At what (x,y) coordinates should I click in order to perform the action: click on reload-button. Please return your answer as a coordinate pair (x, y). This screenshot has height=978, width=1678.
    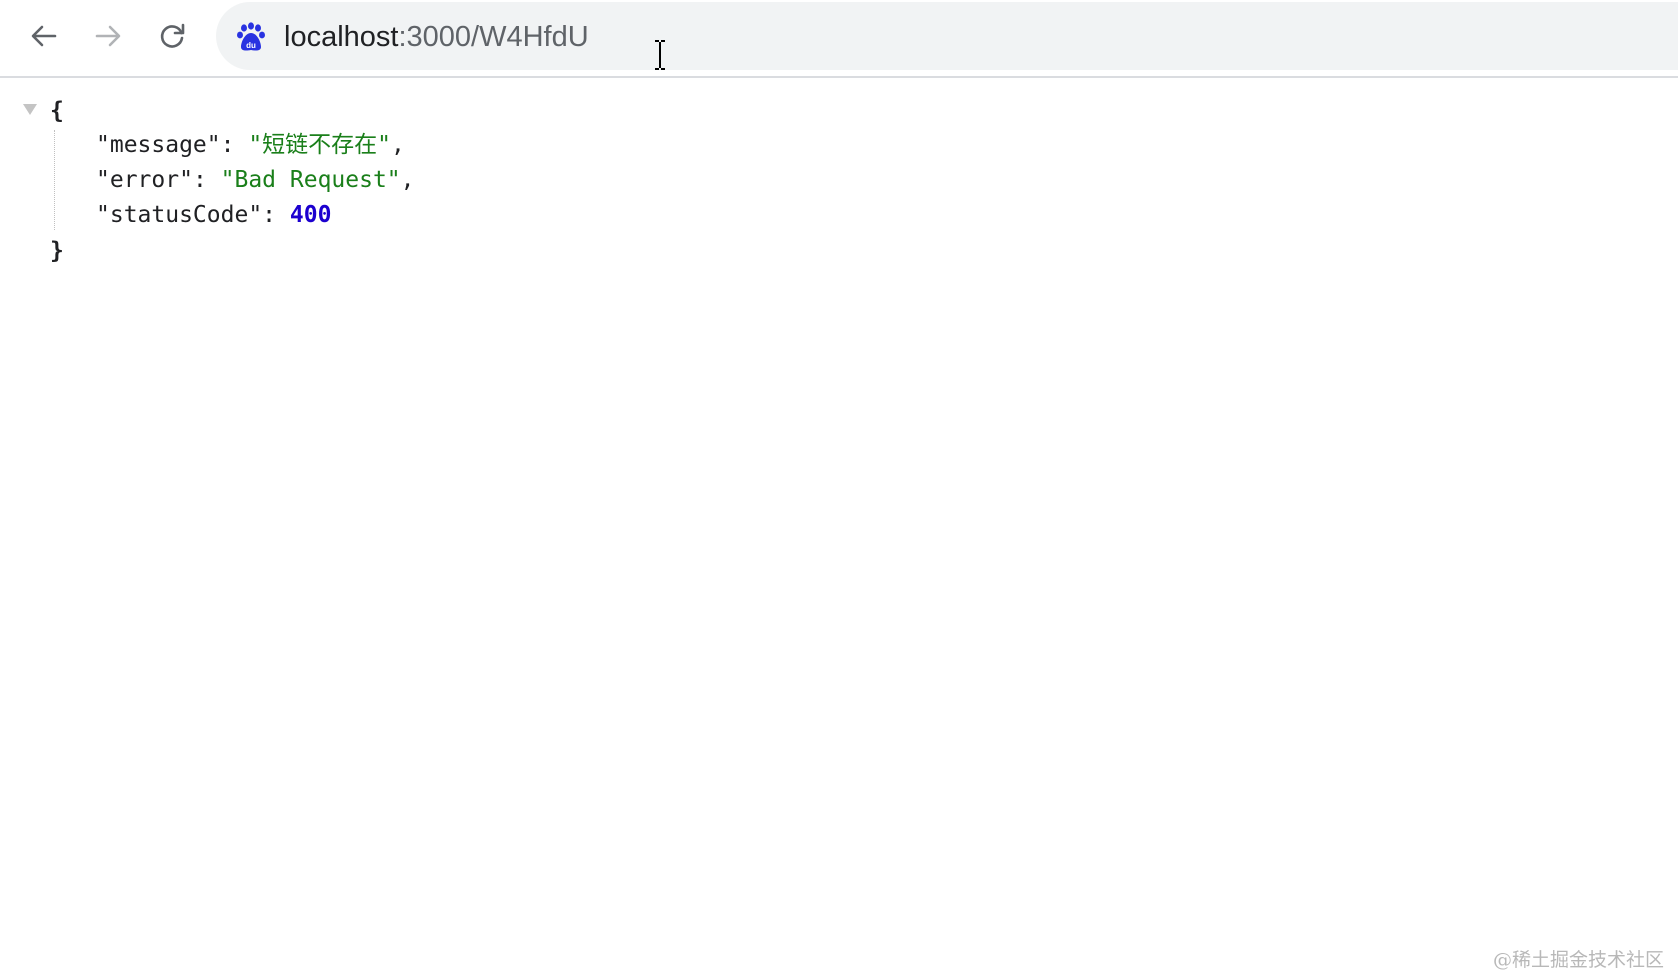
    Looking at the image, I should click on (172, 36).